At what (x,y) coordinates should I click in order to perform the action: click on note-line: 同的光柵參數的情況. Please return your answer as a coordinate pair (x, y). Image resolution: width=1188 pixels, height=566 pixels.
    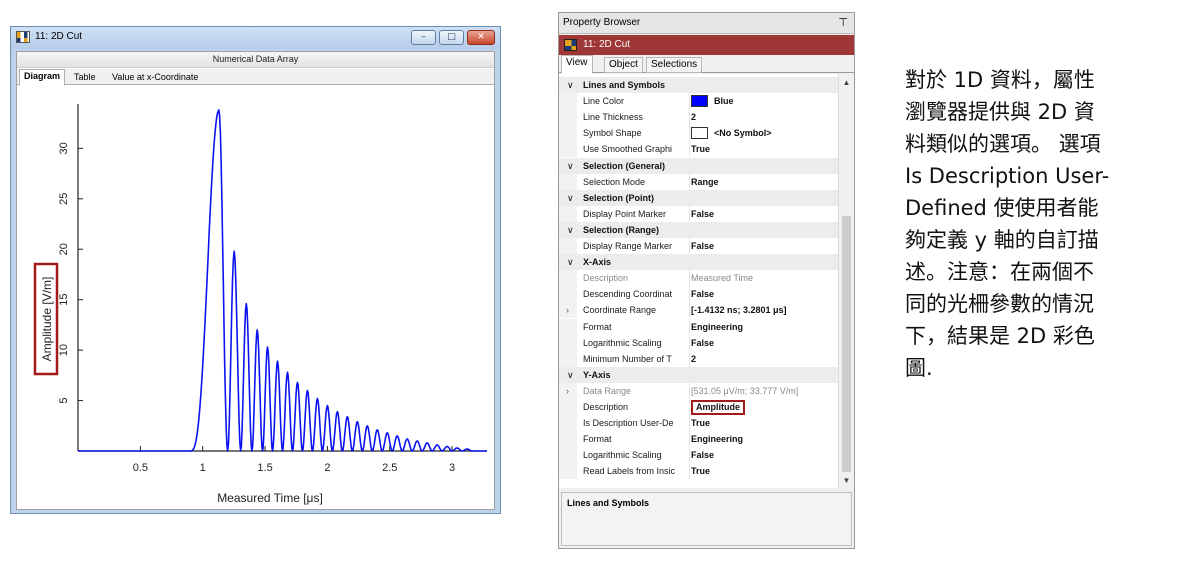
    Looking at the image, I should click on (999, 304).